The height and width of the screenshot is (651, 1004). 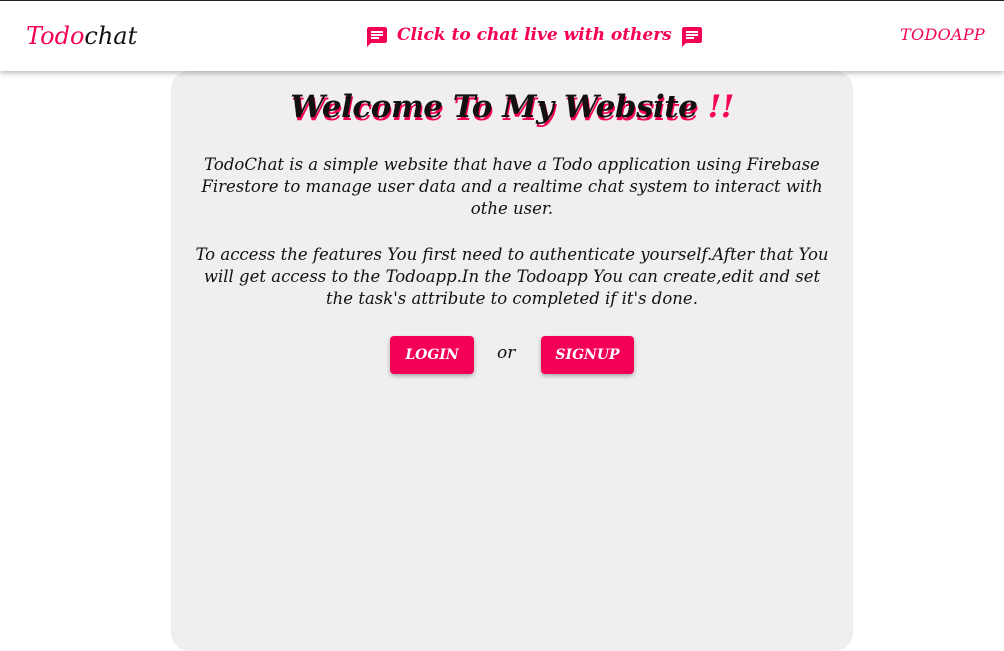 What do you see at coordinates (587, 355) in the screenshot?
I see `signup-button: SIGNUP` at bounding box center [587, 355].